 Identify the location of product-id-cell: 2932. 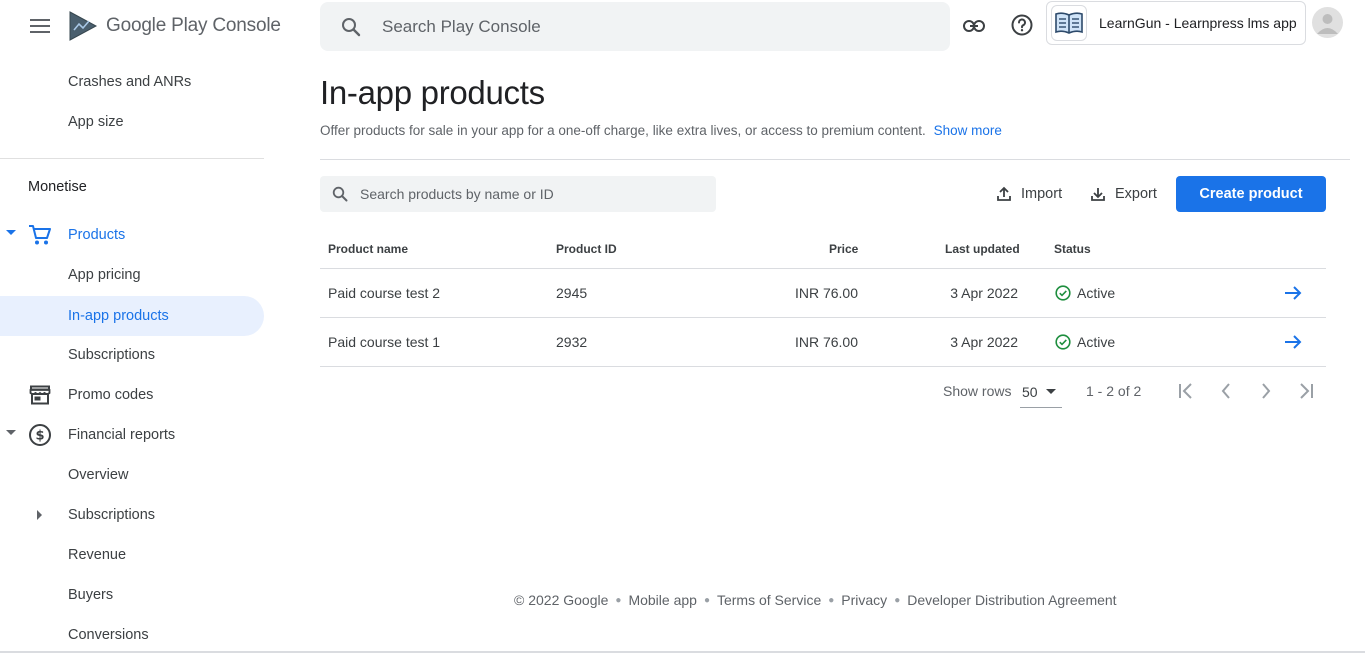
(572, 342).